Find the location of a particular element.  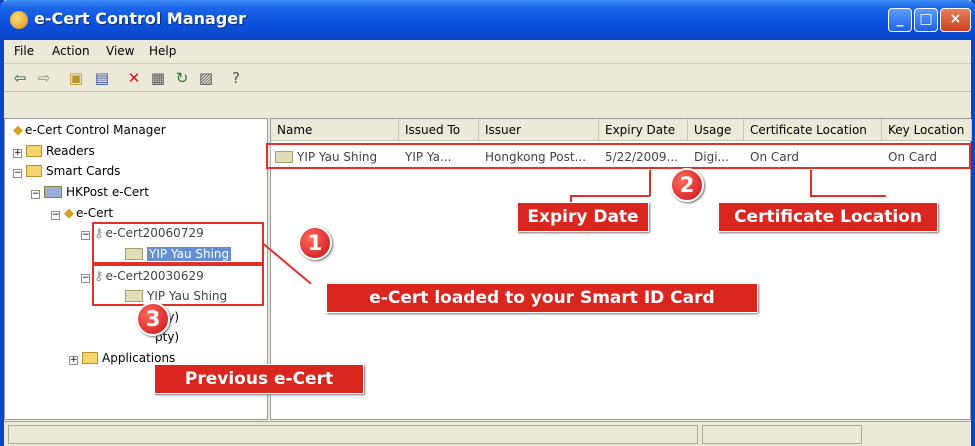

tree-item-ecert: − ◆ e-Cert is located at coordinates (82, 213).